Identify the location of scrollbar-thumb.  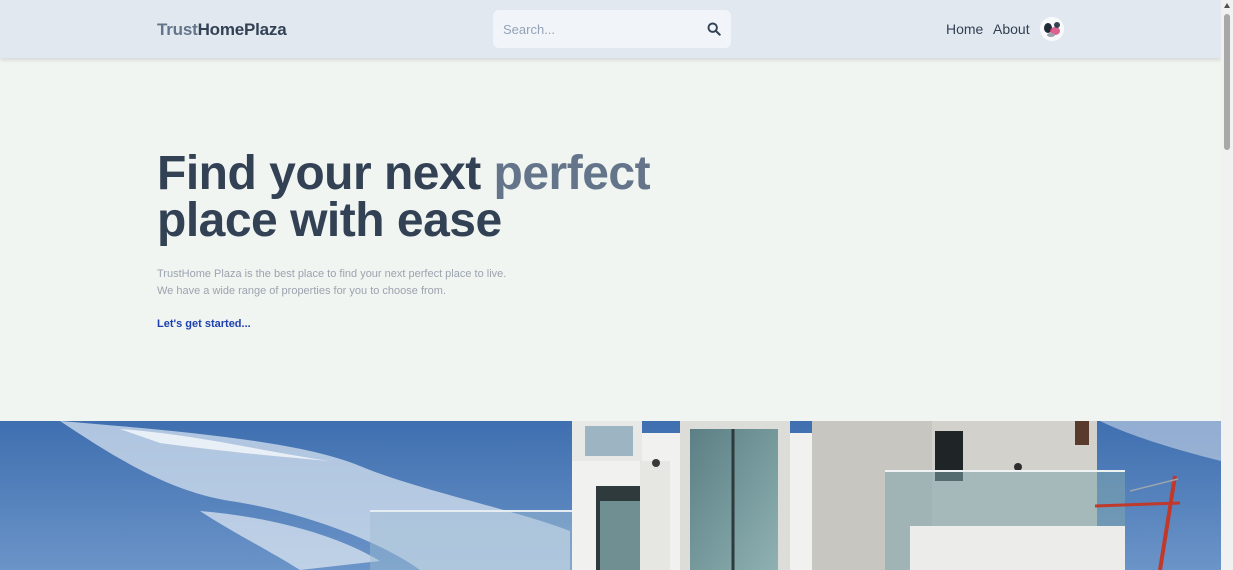
(1227, 82).